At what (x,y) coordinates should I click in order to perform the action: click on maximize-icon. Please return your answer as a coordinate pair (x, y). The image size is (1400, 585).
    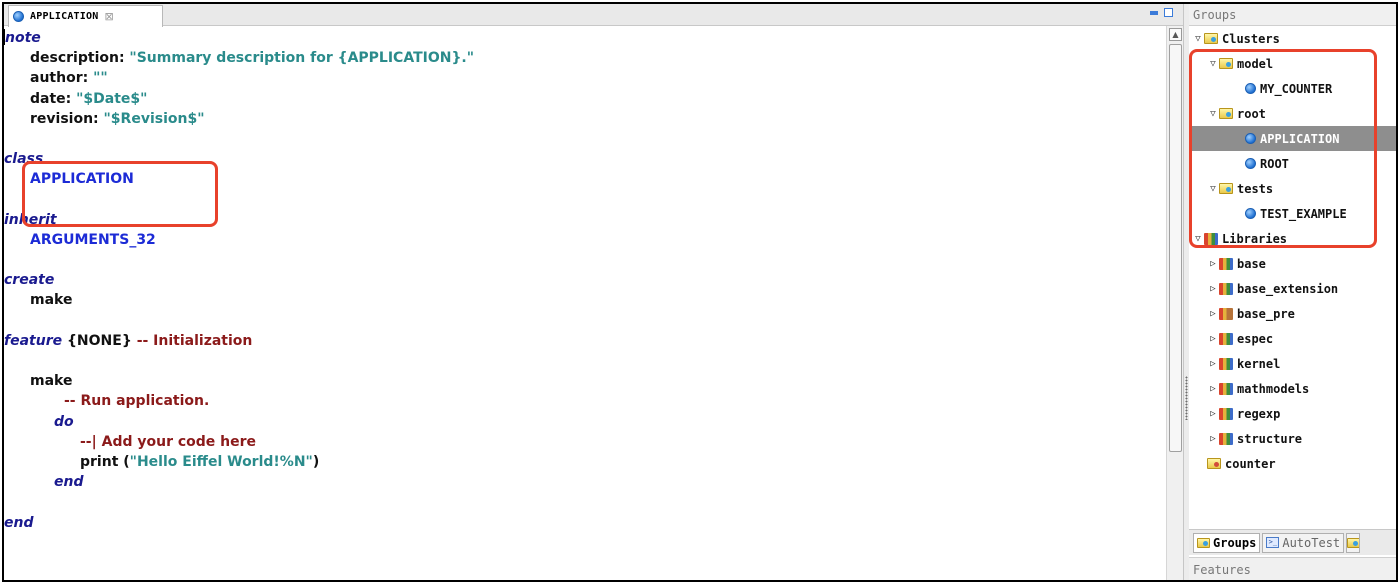
    Looking at the image, I should click on (1168, 12).